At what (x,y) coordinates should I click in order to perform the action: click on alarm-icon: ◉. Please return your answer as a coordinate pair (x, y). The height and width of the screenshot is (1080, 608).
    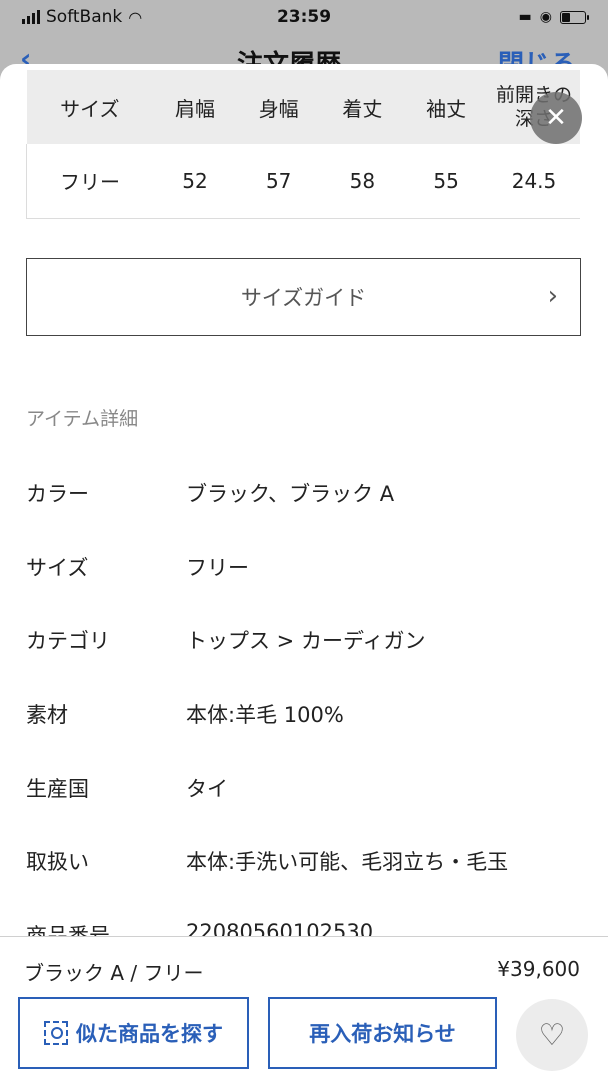
    Looking at the image, I should click on (545, 17).